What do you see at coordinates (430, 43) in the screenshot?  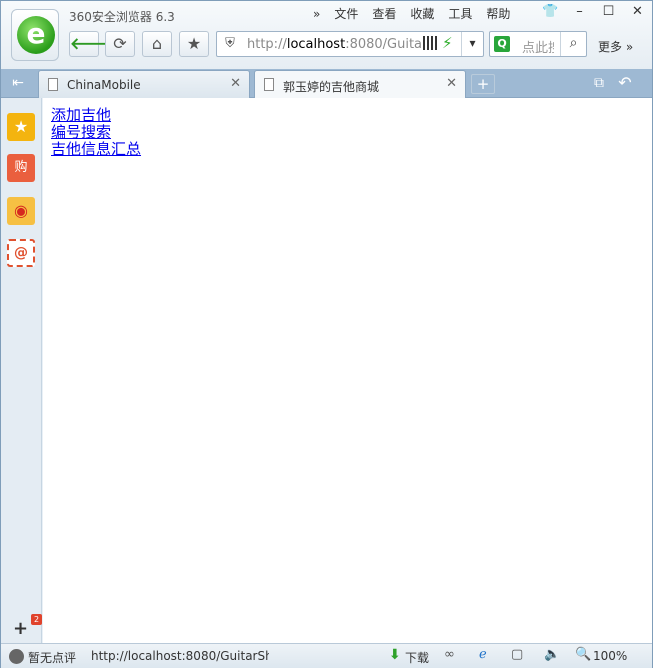 I see `qr-code-icon` at bounding box center [430, 43].